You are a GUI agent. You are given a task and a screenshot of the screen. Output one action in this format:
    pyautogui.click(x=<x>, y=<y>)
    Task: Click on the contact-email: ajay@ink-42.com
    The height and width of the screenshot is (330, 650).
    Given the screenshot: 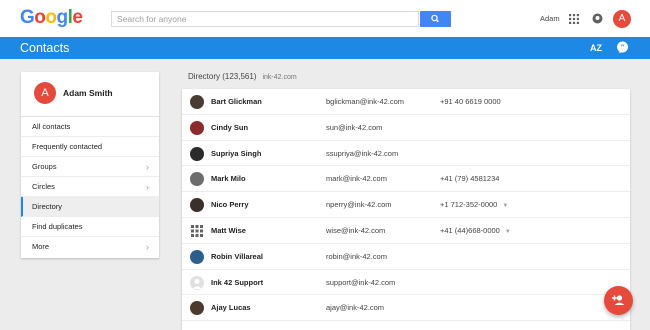 What is the action you would take?
    pyautogui.click(x=355, y=307)
    